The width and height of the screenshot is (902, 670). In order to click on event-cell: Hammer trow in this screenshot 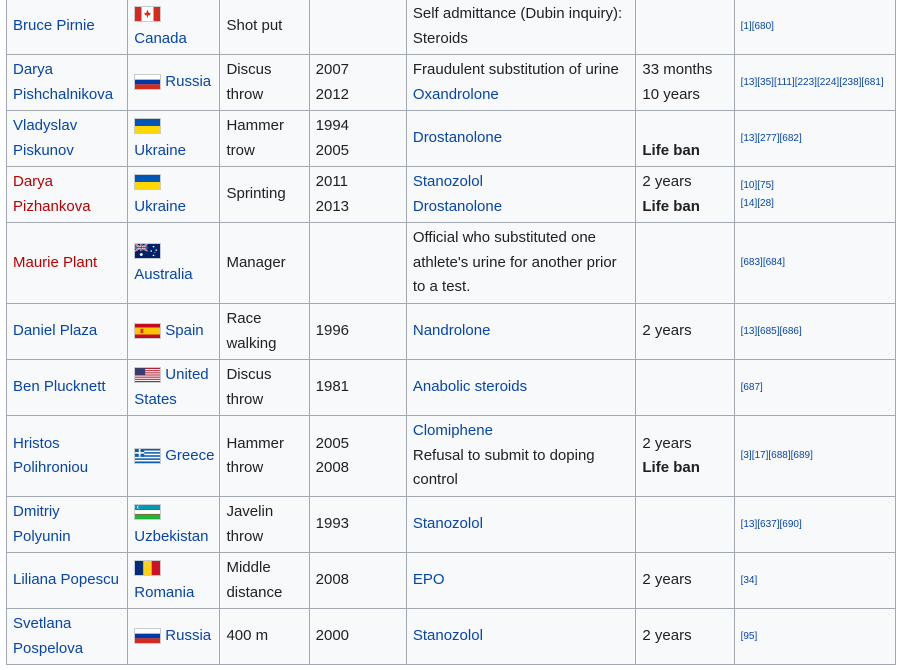, I will do `click(264, 138)`.